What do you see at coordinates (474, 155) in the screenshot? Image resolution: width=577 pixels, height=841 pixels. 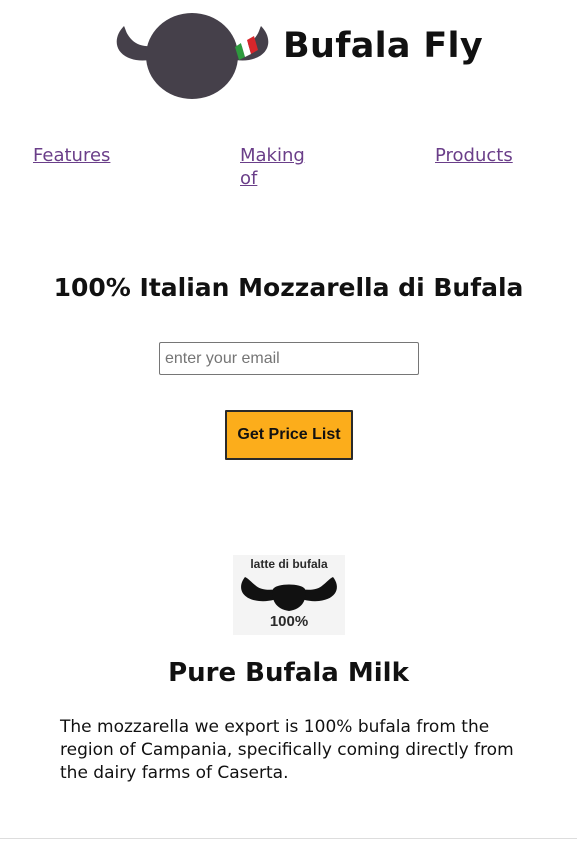 I see `nav-link-products: Products` at bounding box center [474, 155].